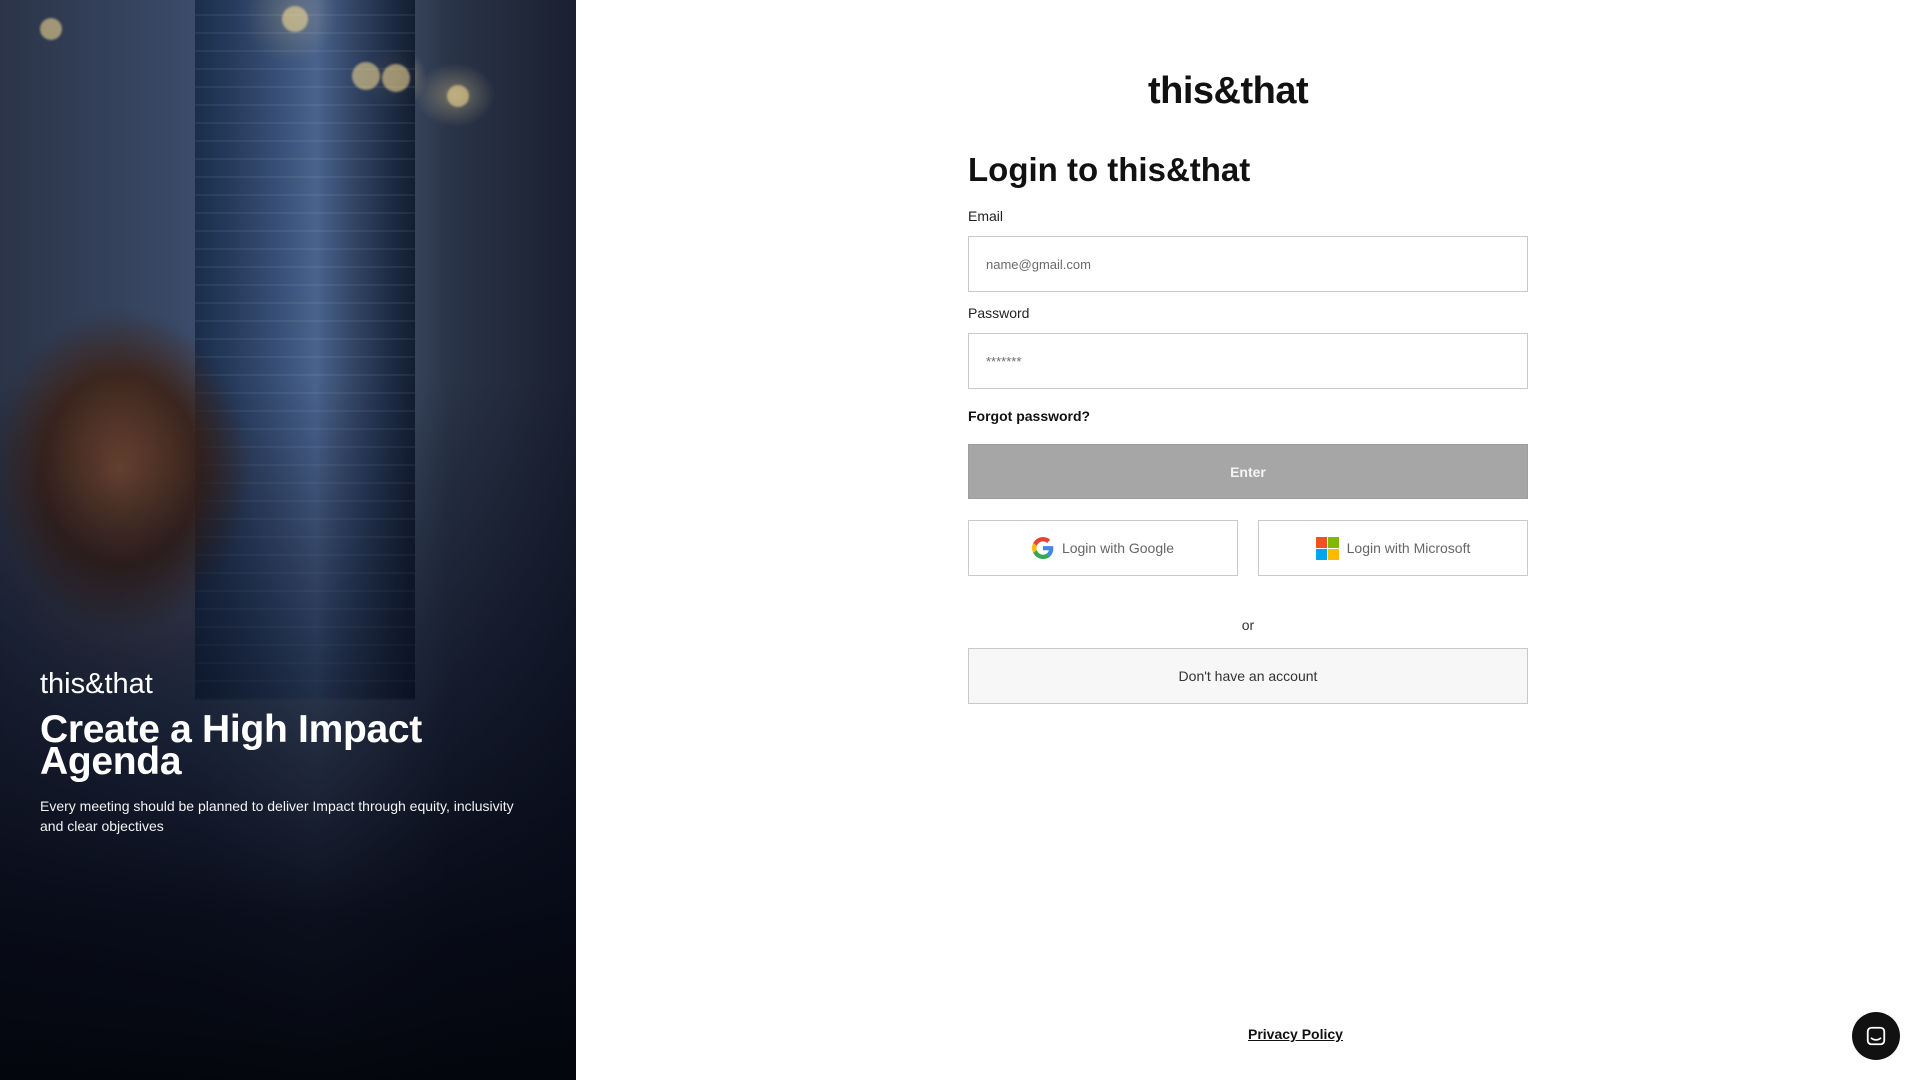 The width and height of the screenshot is (1920, 1080). What do you see at coordinates (1029, 416) in the screenshot?
I see `forgot-password-link: Forgot password?` at bounding box center [1029, 416].